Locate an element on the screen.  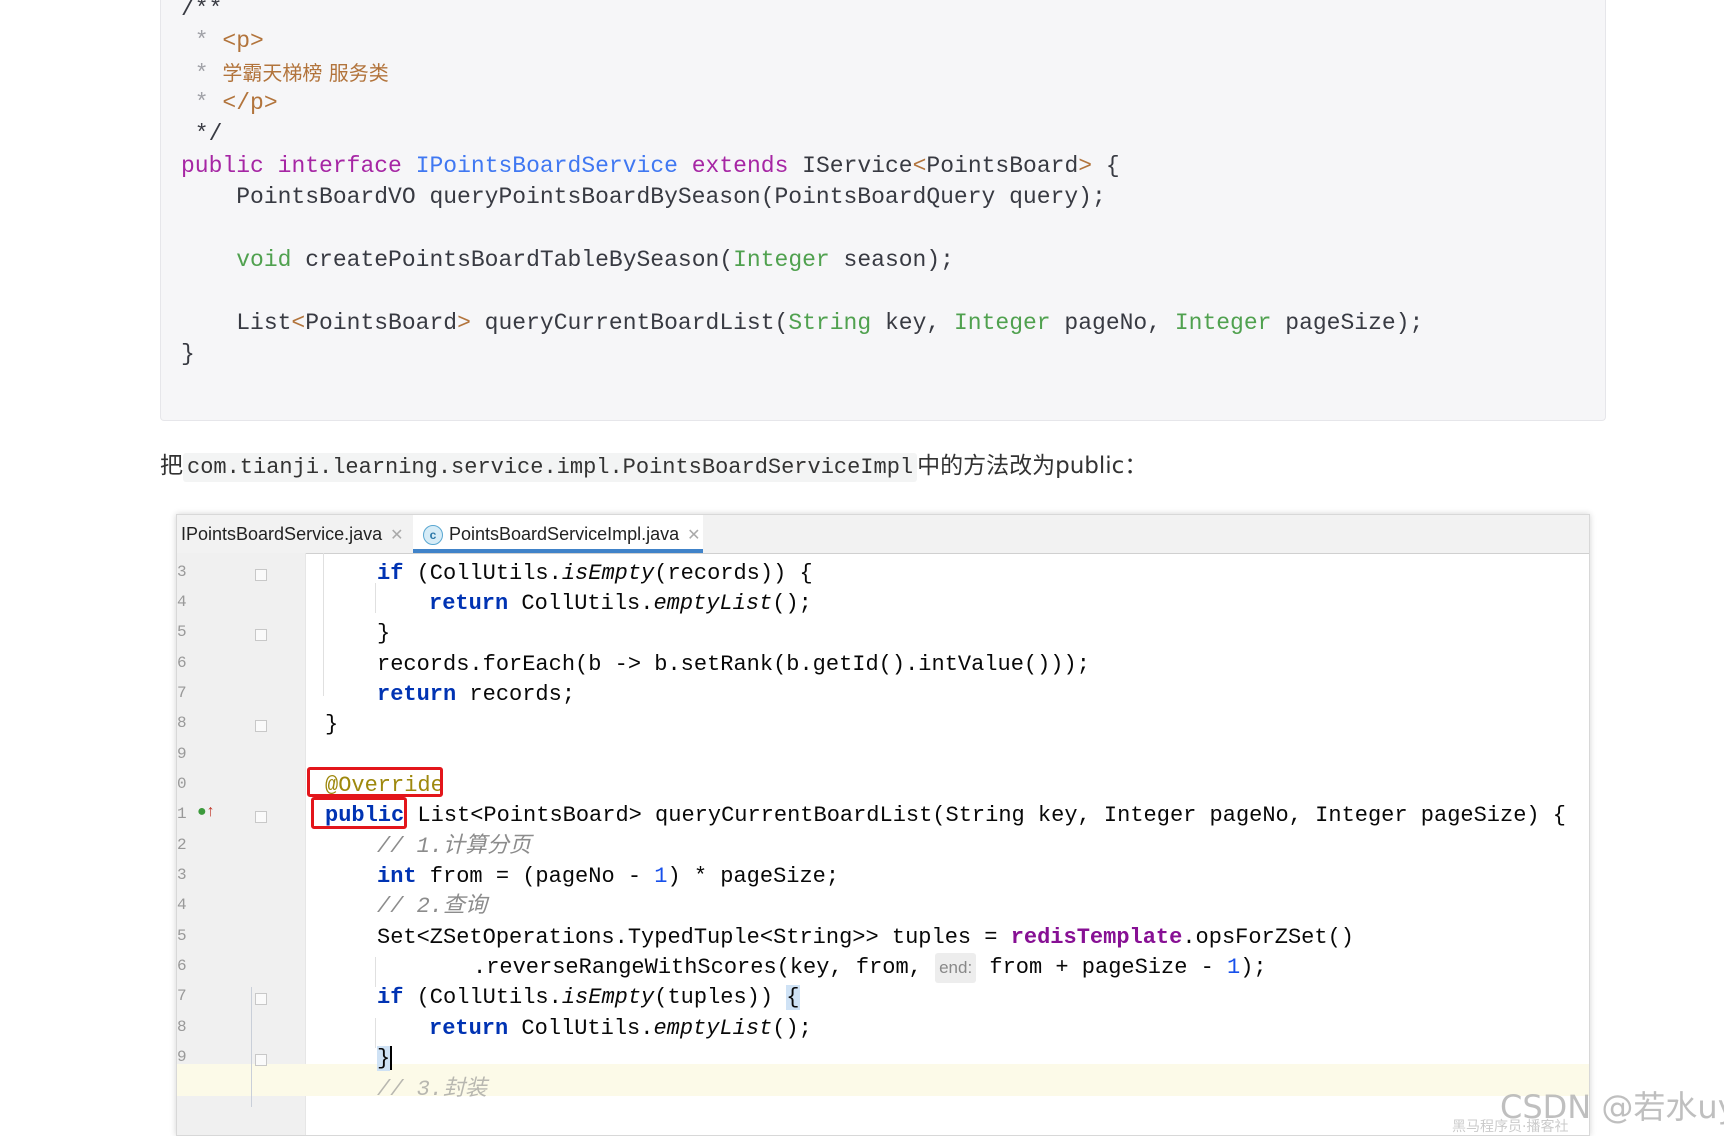
gutter-separator is located at coordinates (305, 844).